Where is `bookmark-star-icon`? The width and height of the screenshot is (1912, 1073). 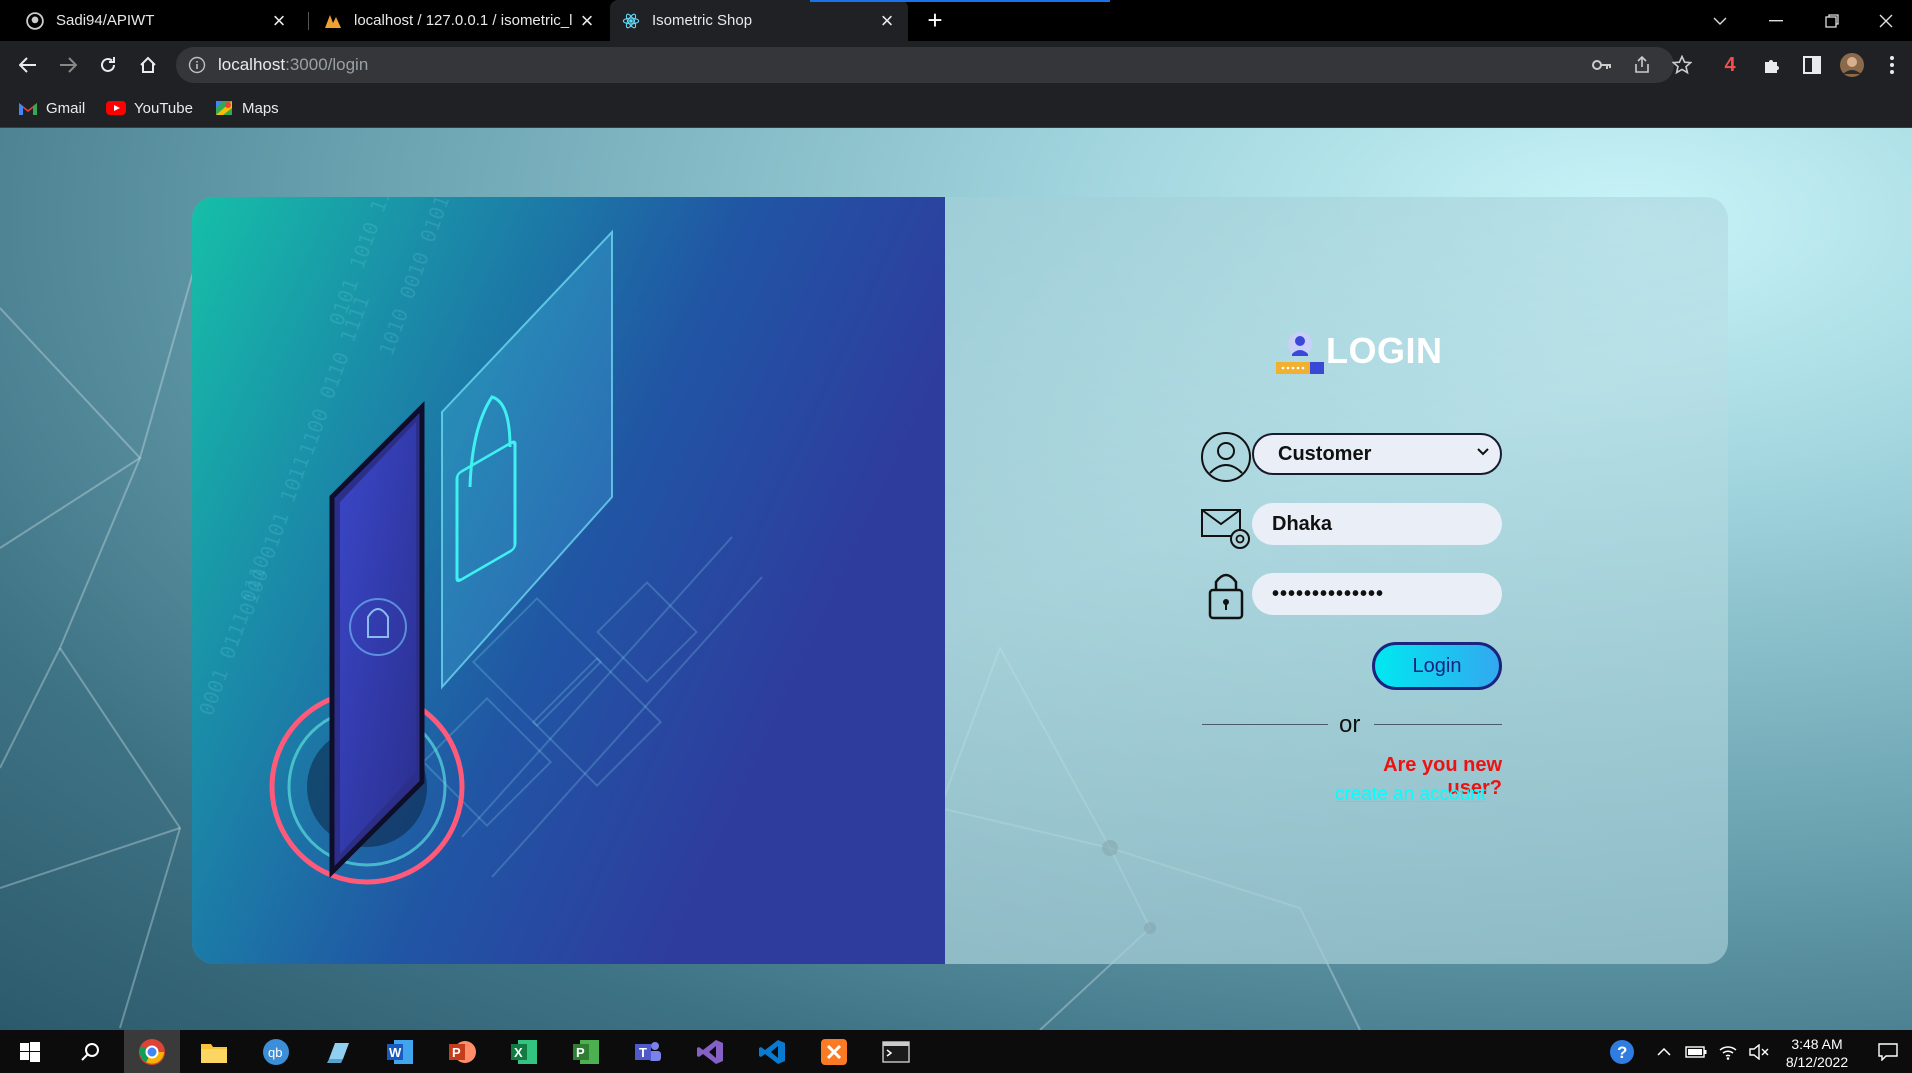
bookmark-star-icon is located at coordinates (1682, 65).